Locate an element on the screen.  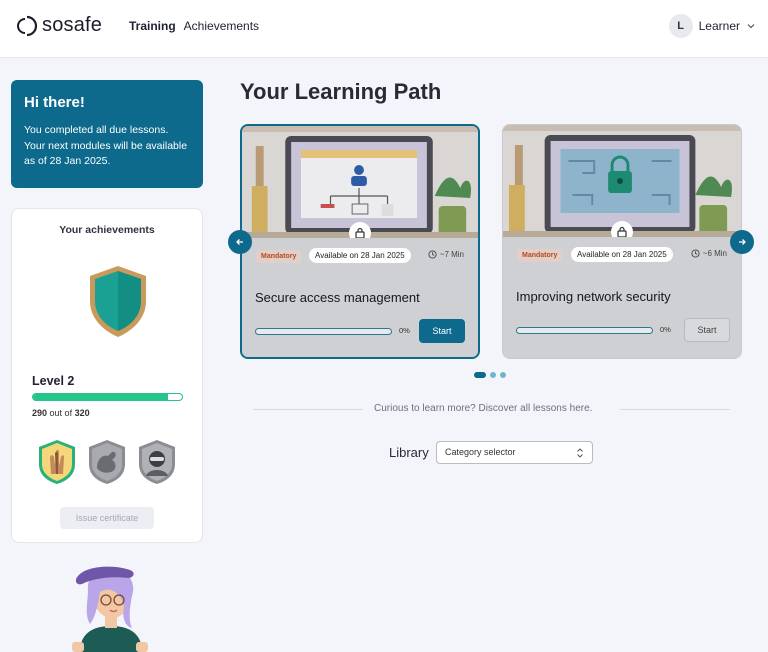
carousel-prev-button is located at coordinates (240, 242).